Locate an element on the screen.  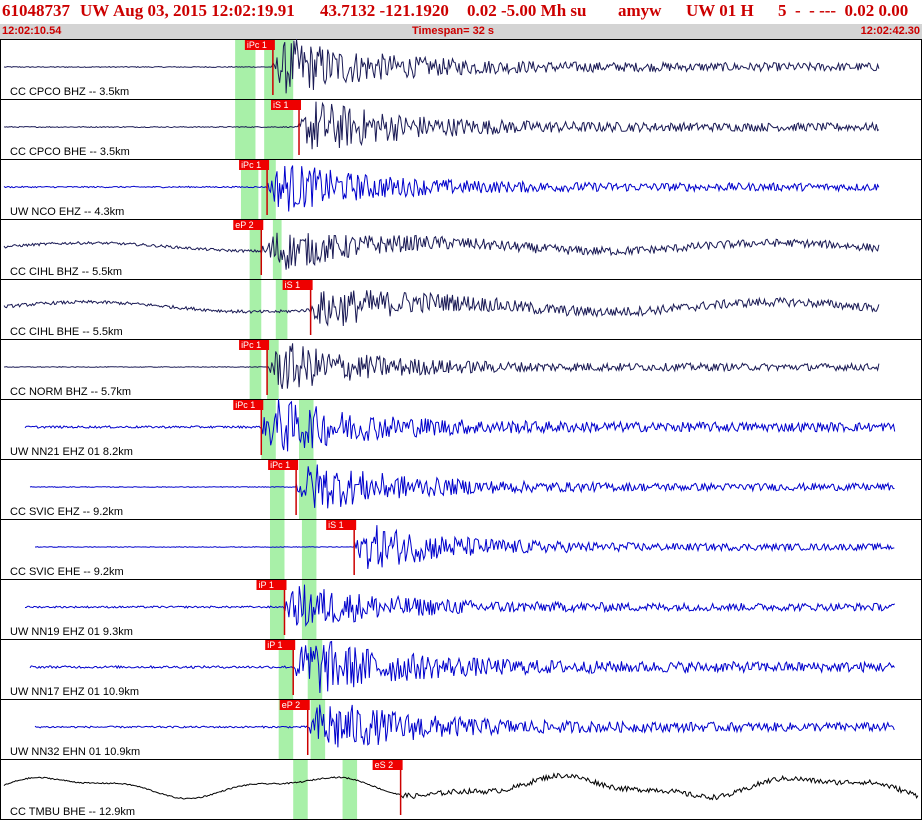
trace-row: eP 2 CC CIHL BHZ -- 5.5km is located at coordinates (461, 249).